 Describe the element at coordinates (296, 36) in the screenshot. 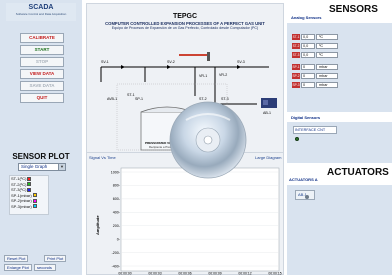

I see `sensor-tag: ST-1` at that location.